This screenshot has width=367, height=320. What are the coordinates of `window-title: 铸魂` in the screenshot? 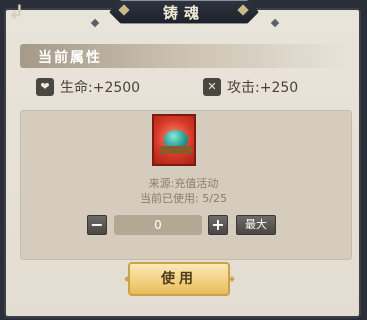 It's located at (183, 12).